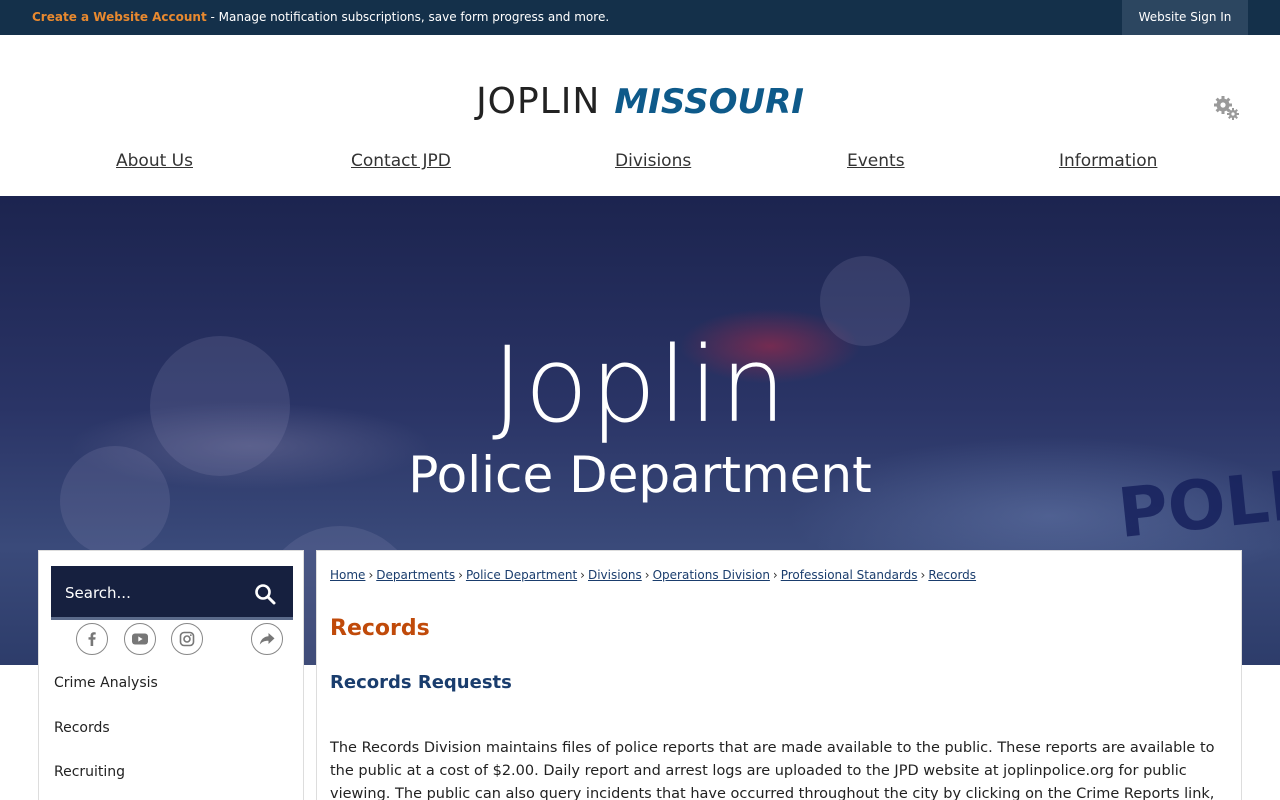  Describe the element at coordinates (92, 639) in the screenshot. I see `facebook-icon` at that location.